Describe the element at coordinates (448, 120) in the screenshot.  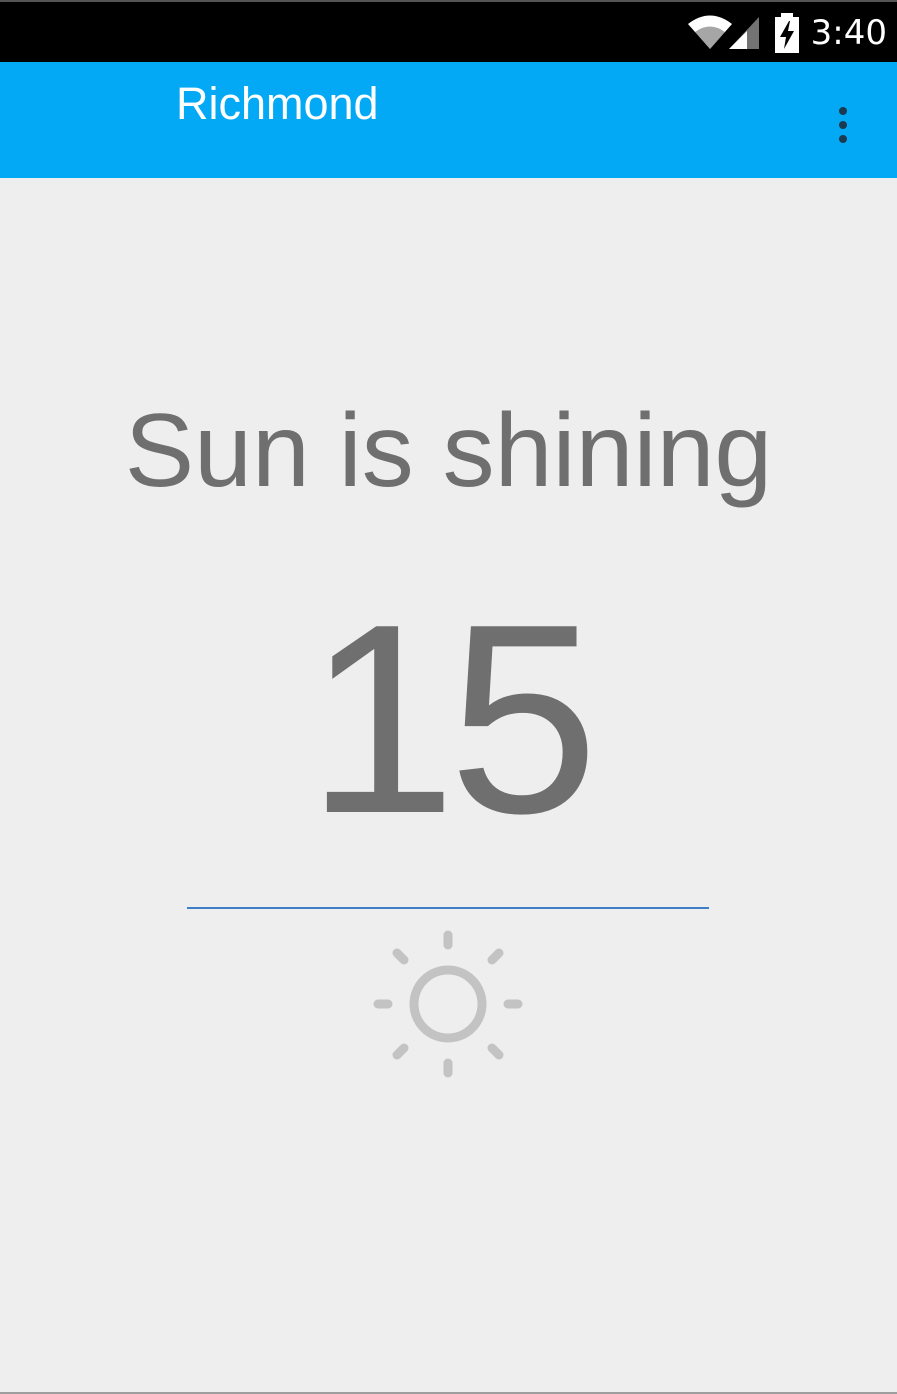
I see `app-bar: Richmond` at that location.